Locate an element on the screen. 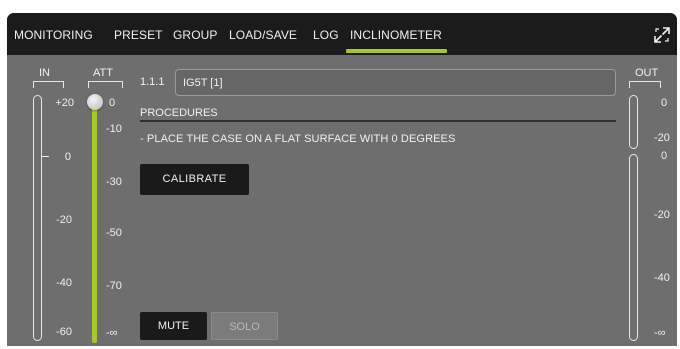 Image resolution: width=680 pixels, height=349 pixels. channel-name-field is located at coordinates (395, 82).